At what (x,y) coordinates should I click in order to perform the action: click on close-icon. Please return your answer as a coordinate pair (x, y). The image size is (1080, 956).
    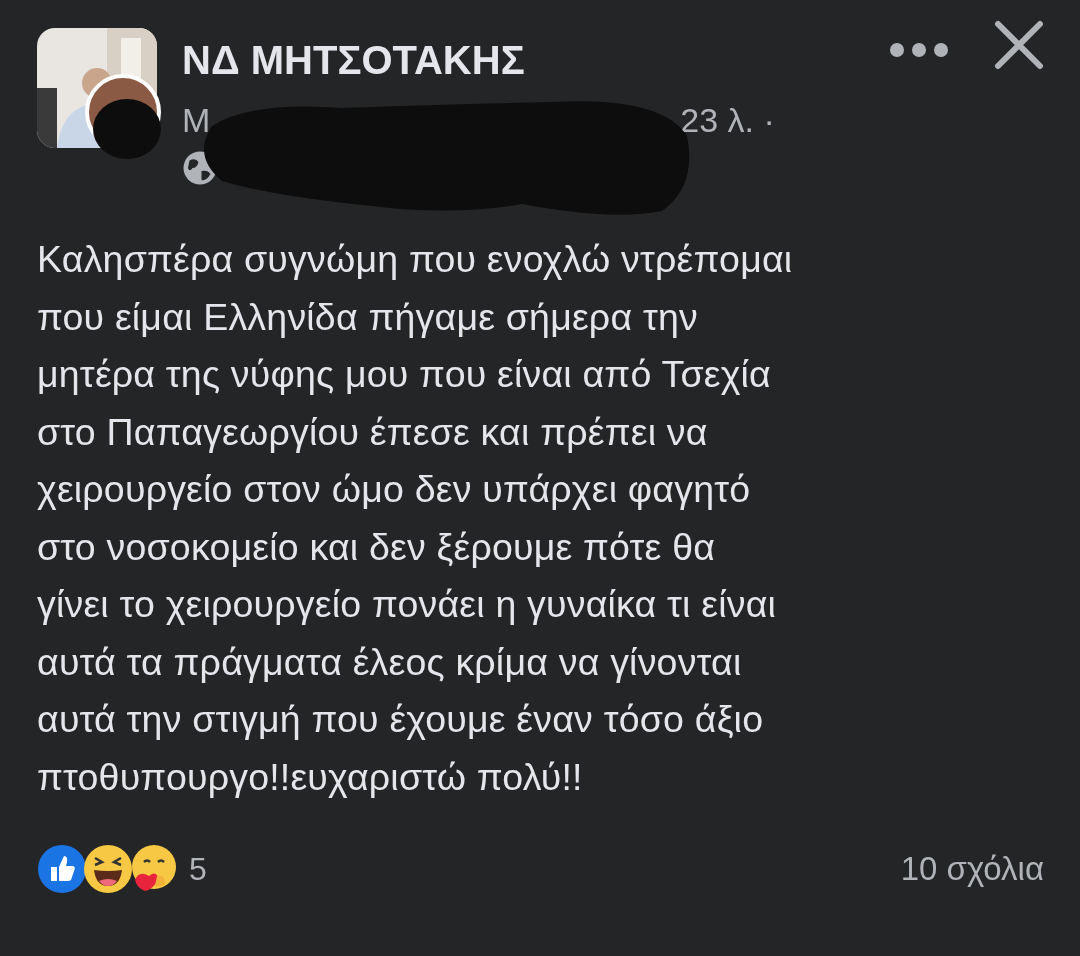
    Looking at the image, I should click on (1019, 45).